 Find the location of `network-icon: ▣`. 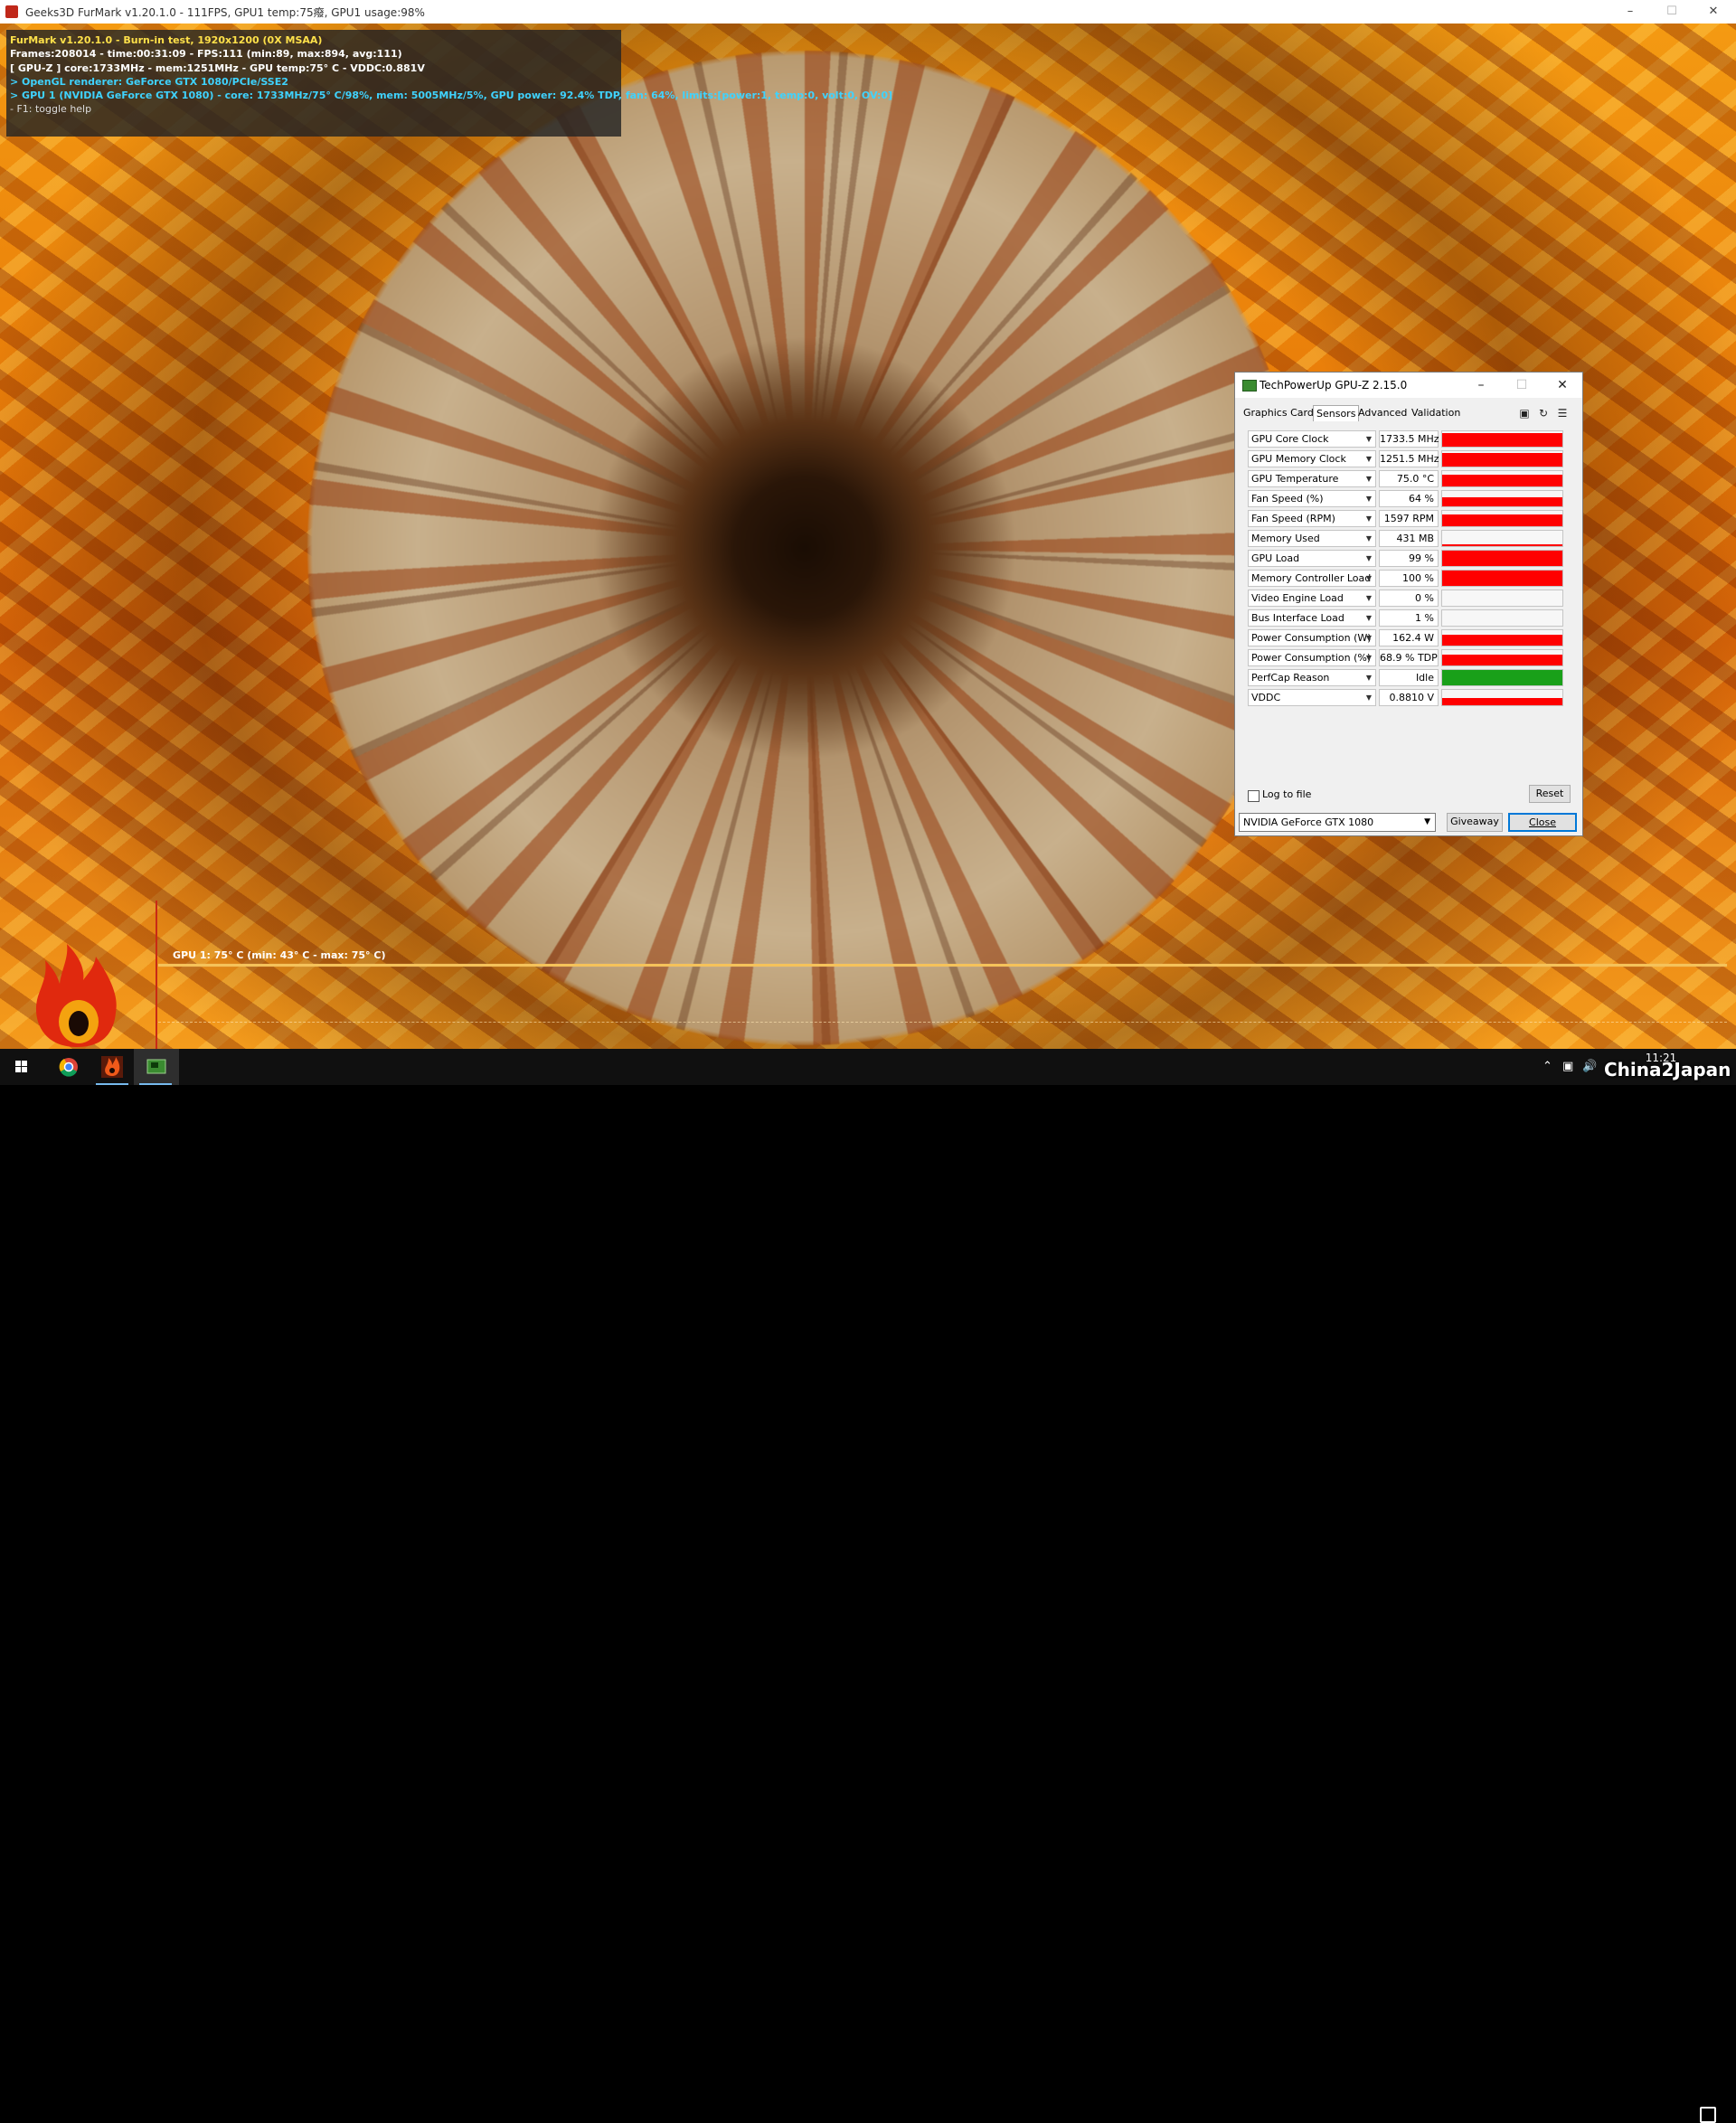

network-icon: ▣ is located at coordinates (1567, 1066).